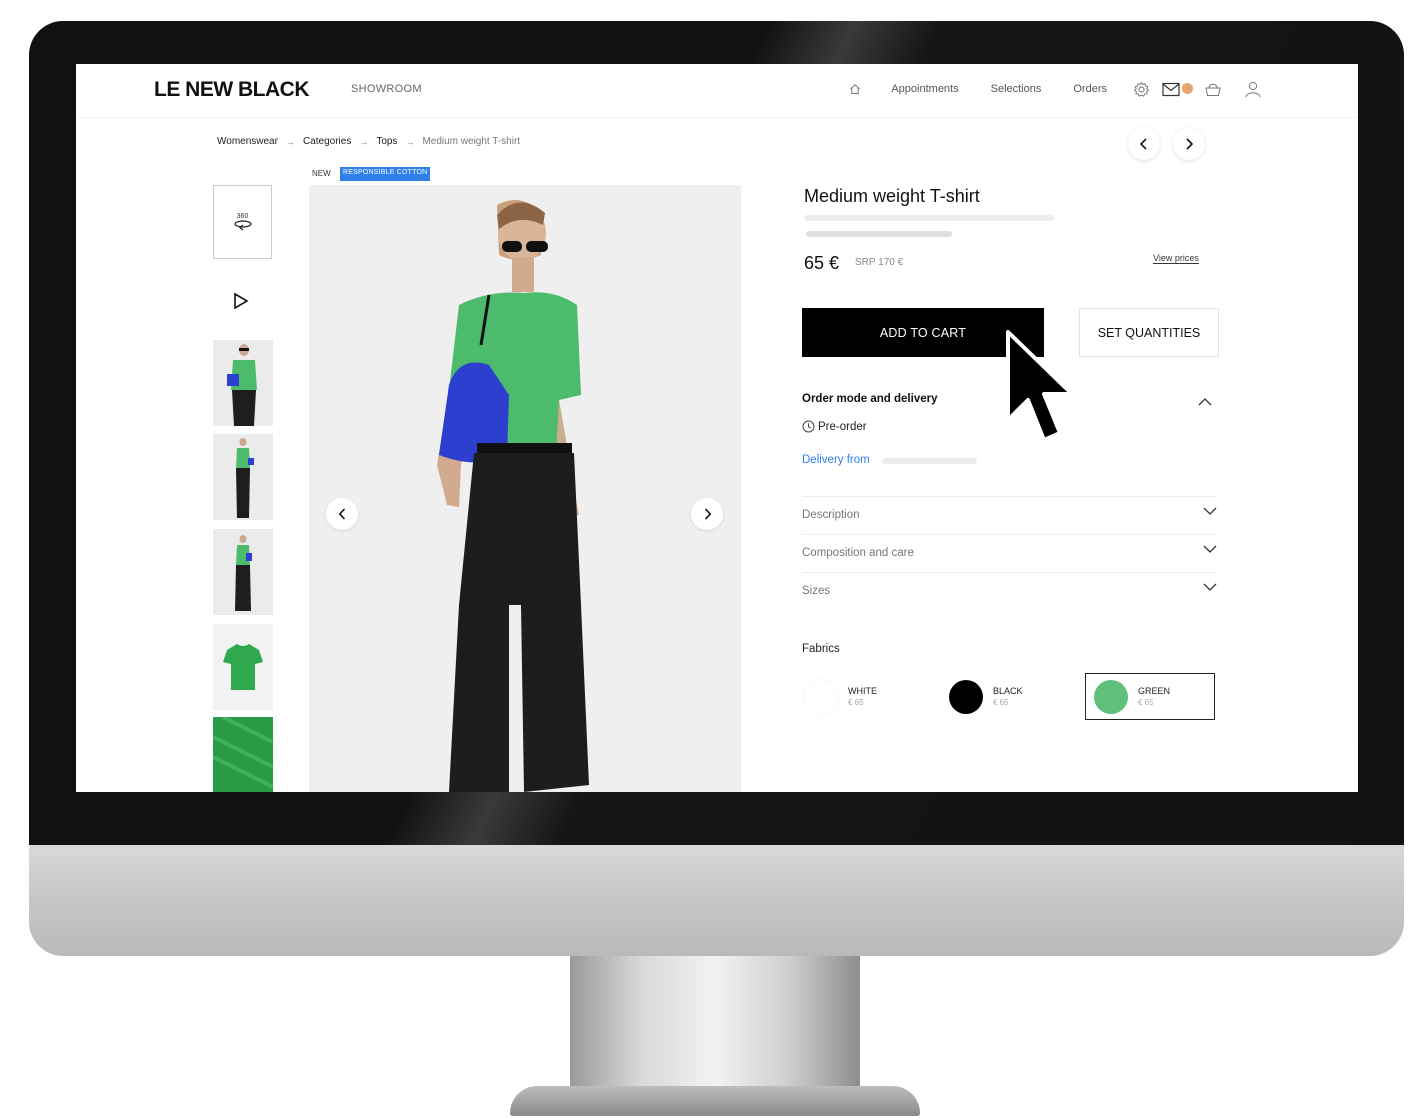 The image size is (1420, 1118). Describe the element at coordinates (1177, 89) in the screenshot. I see `mail-icon` at that location.